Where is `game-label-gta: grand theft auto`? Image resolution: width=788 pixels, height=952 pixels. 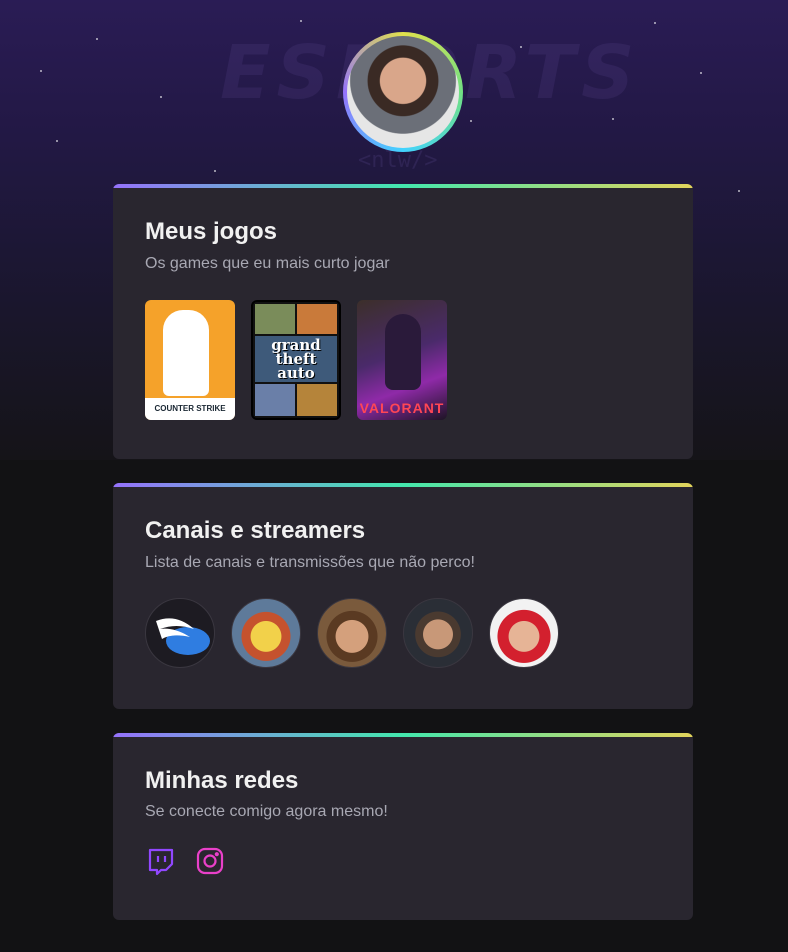
game-label-gta: grand theft auto is located at coordinates (296, 359).